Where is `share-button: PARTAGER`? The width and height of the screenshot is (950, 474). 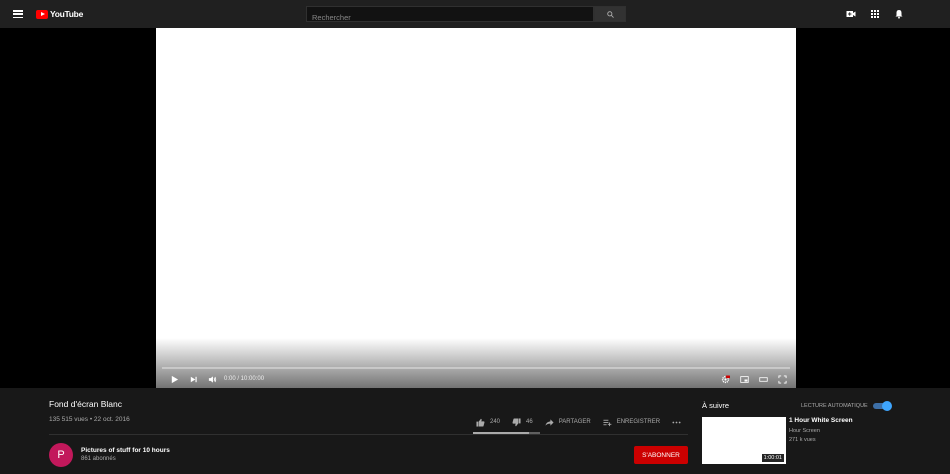 share-button: PARTAGER is located at coordinates (568, 422).